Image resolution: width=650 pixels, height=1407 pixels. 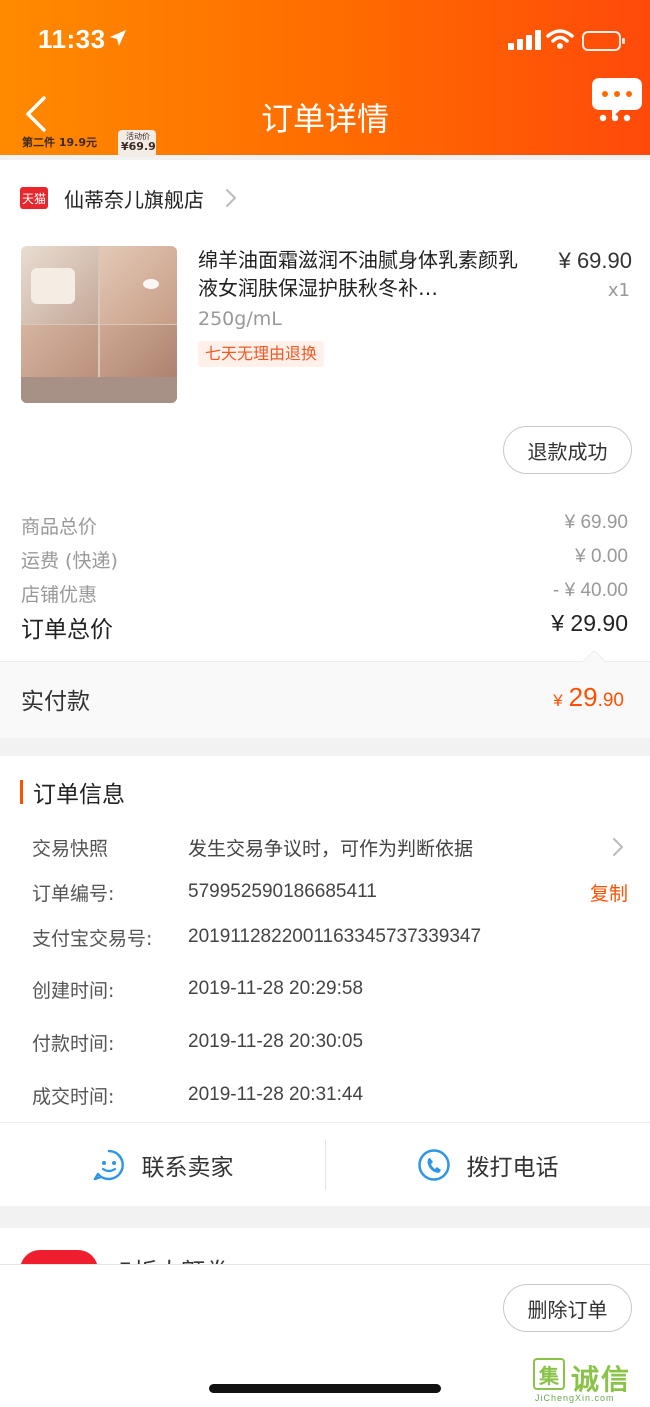 I want to click on thumb-promo-text: 第二件 19.9元, so click(x=59, y=142).